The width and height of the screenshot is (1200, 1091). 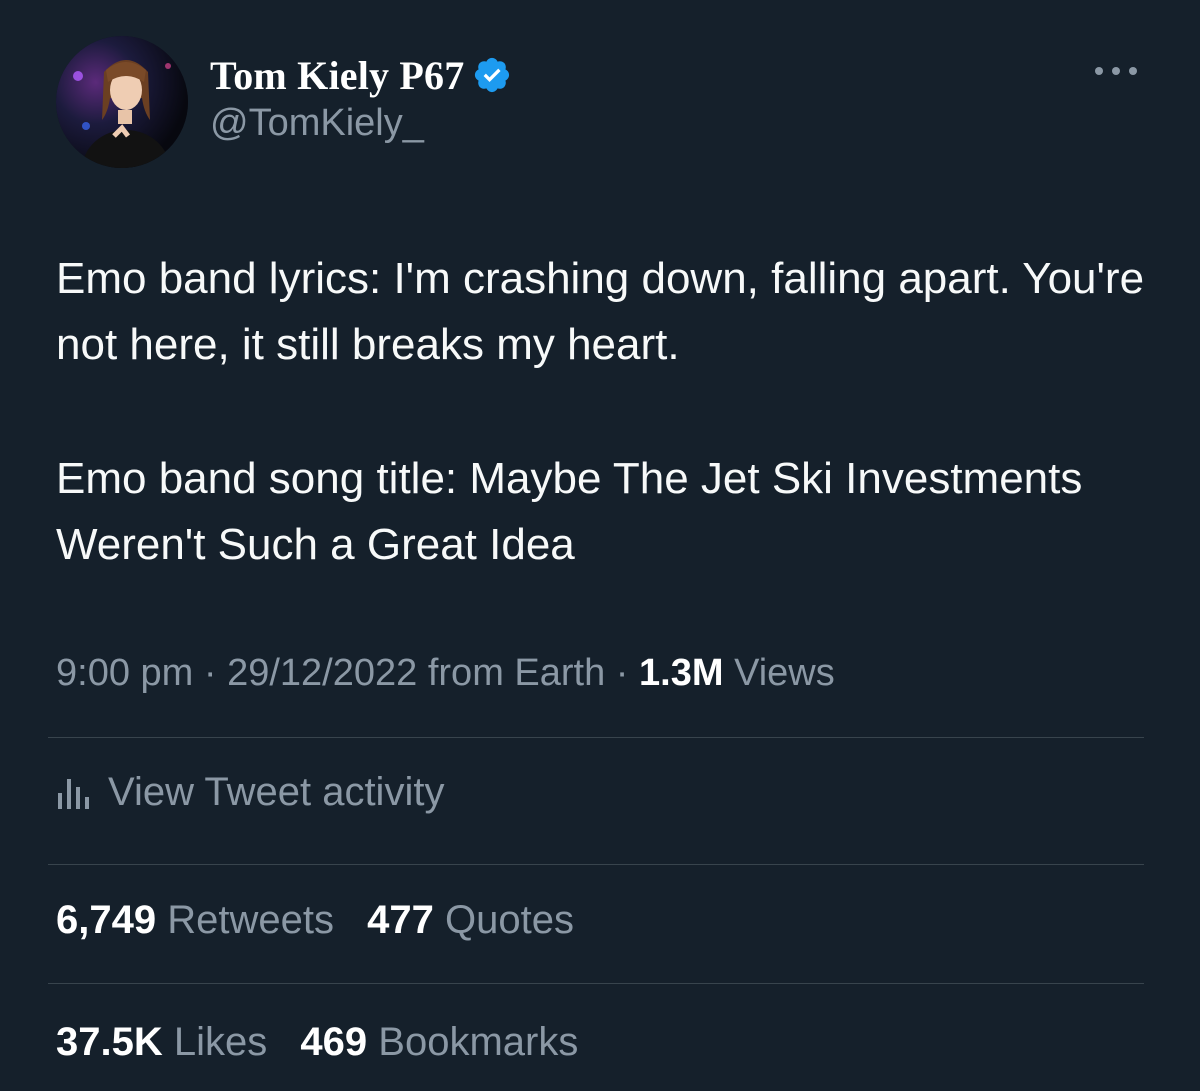 I want to click on more-options-button, so click(x=1116, y=71).